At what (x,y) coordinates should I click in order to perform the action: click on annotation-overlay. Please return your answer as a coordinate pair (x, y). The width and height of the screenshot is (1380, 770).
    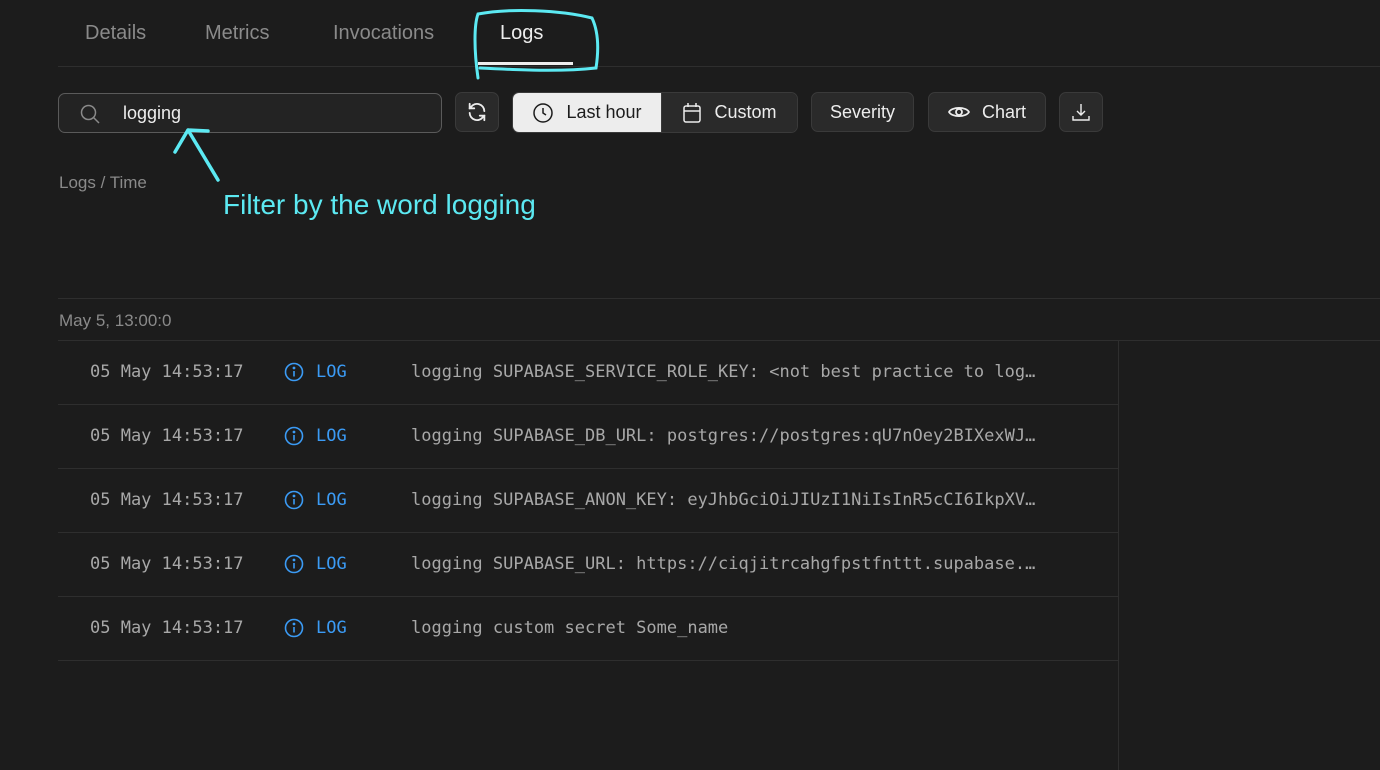
    Looking at the image, I should click on (386, 95).